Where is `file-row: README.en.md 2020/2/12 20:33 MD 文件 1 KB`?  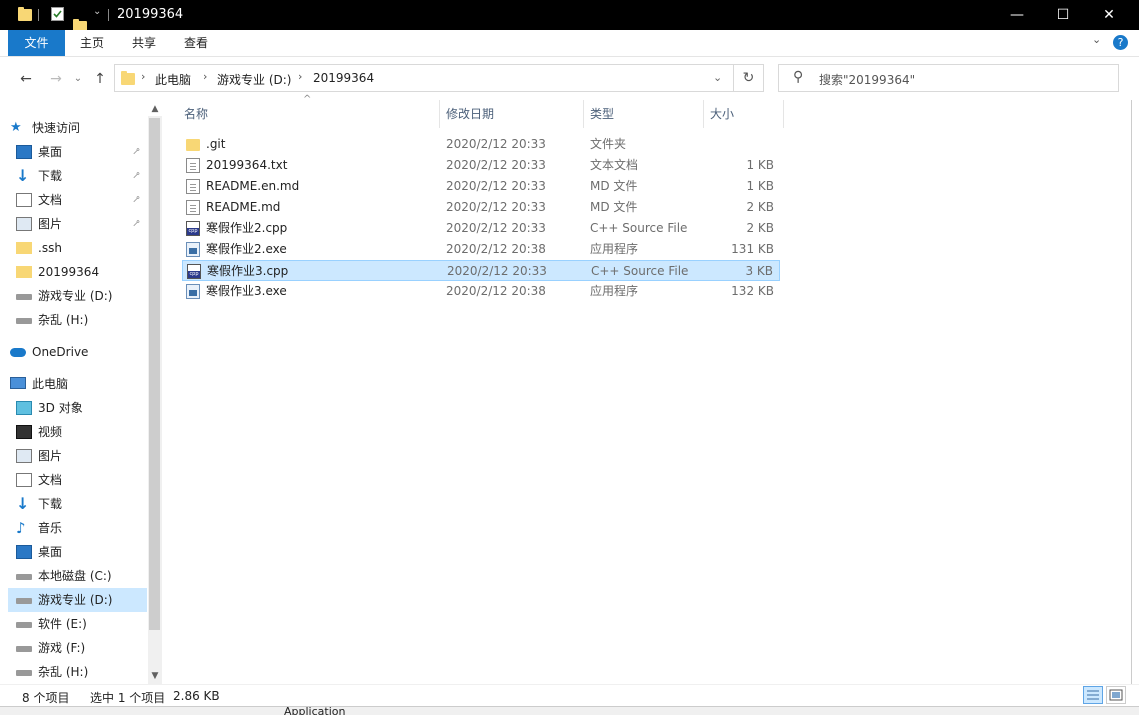 file-row: README.en.md 2020/2/12 20:33 MD 文件 1 KB is located at coordinates (481, 186).